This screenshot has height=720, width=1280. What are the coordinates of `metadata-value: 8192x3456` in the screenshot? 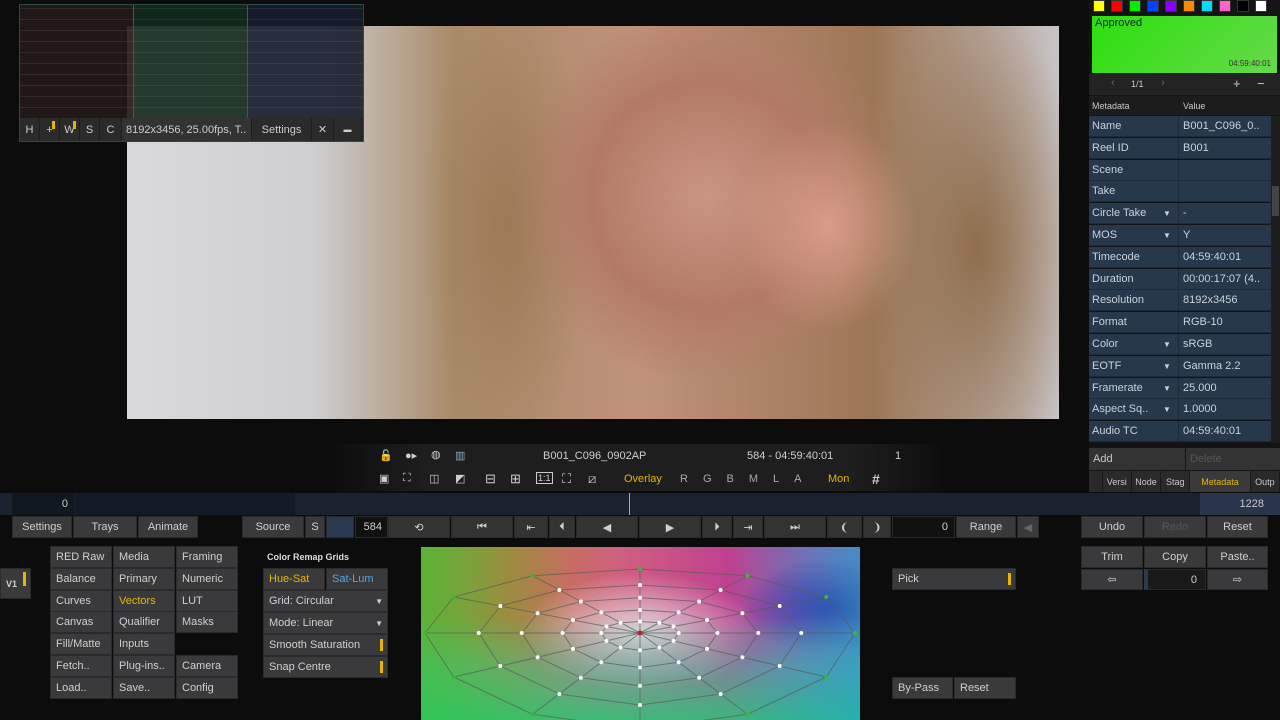 It's located at (1208, 300).